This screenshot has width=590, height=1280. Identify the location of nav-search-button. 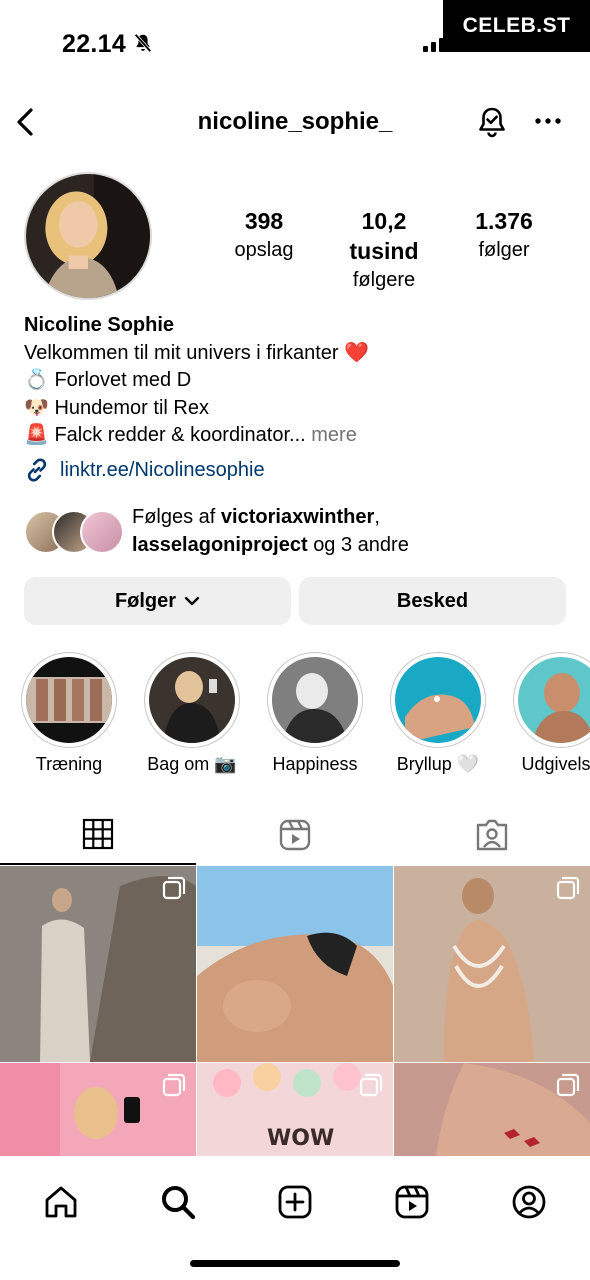
(178, 1202).